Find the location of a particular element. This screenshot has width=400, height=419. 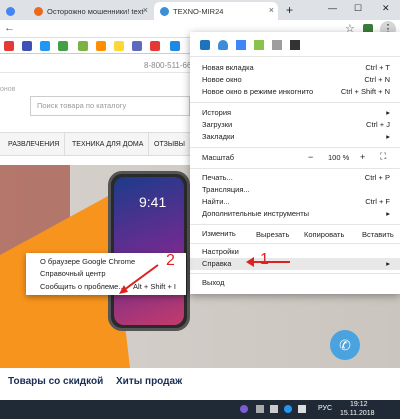

annotation-arrows is located at coordinates (204, 275).